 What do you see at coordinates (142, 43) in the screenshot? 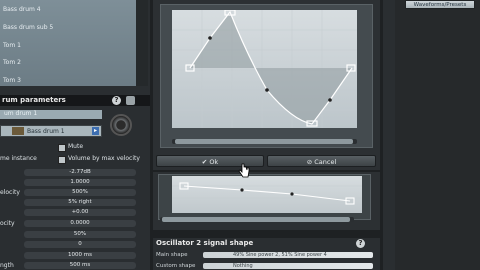
I see `list-scrollbar` at bounding box center [142, 43].